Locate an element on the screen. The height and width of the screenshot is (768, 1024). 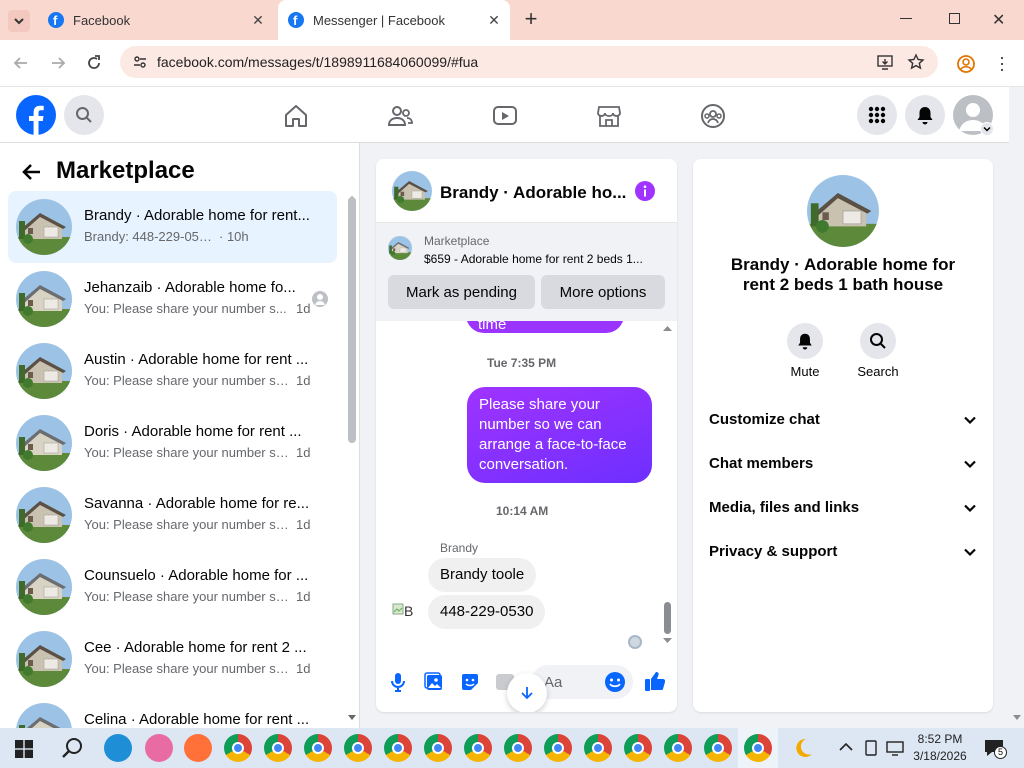
chat-scroll-up is located at coordinates (667, 328).